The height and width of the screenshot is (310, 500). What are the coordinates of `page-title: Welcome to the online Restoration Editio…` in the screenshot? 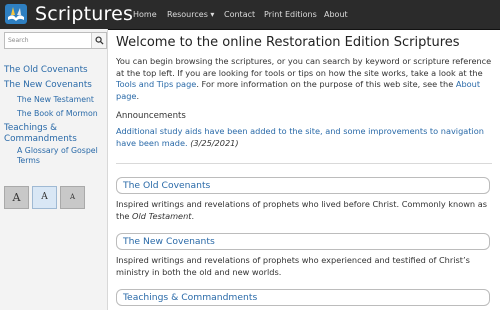 It's located at (288, 42).